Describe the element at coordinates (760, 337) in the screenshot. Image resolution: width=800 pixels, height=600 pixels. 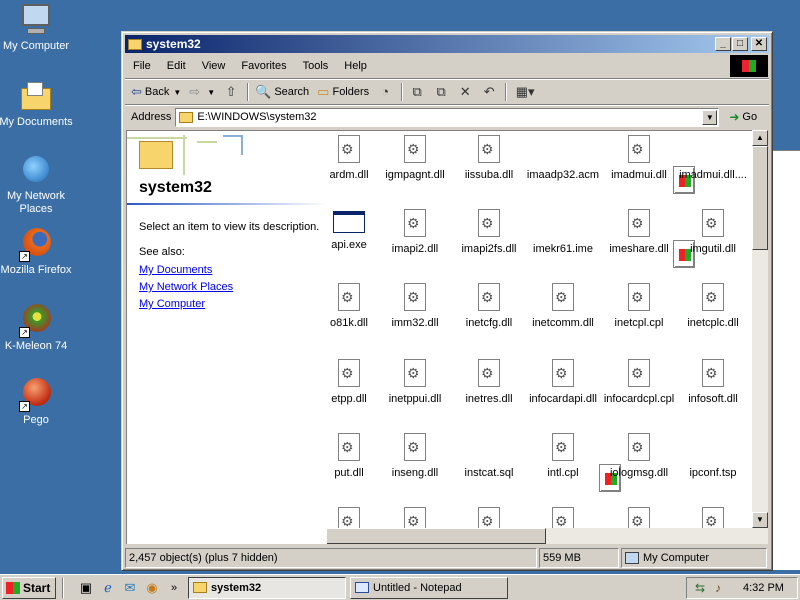
I see `vertical-scrollbar: ▲ ▼` at that location.